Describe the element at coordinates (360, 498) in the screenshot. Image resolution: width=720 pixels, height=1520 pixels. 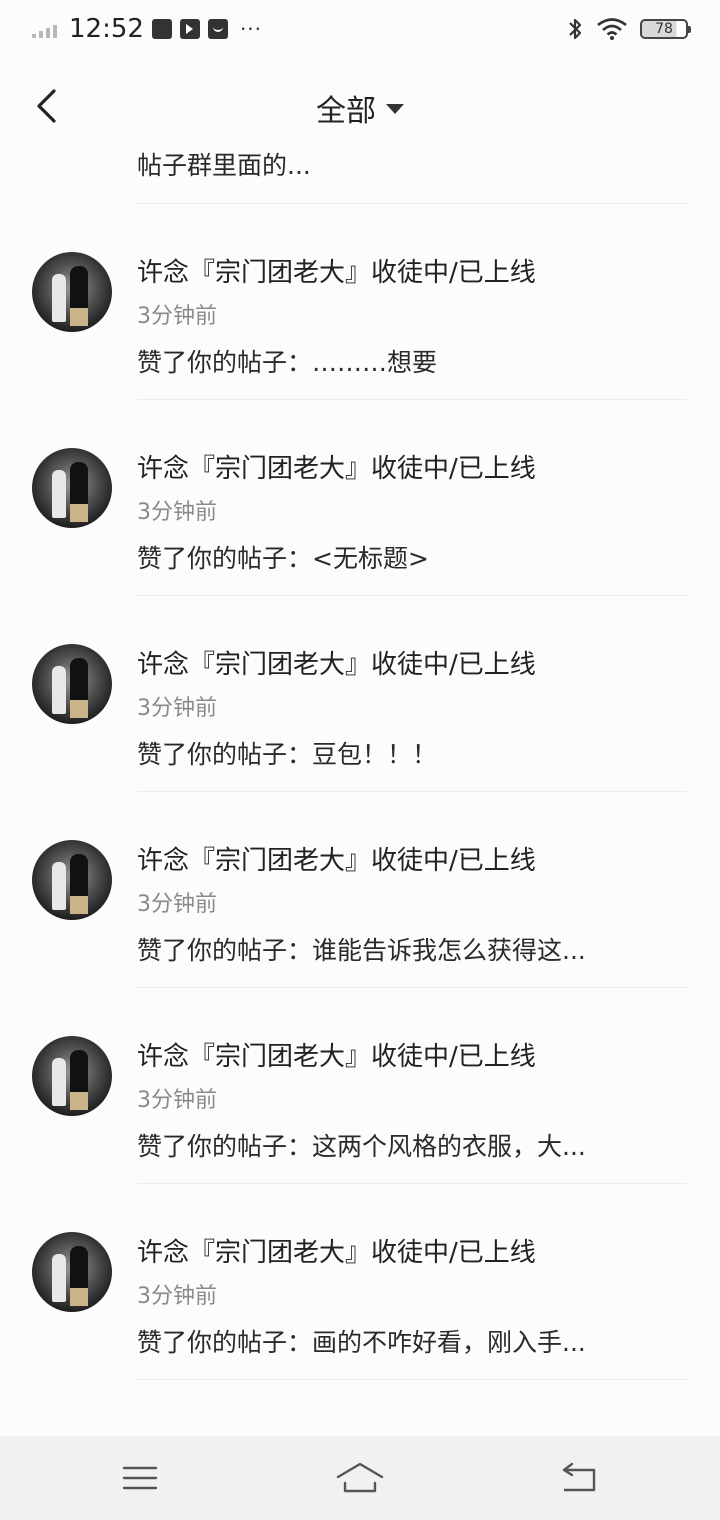
I see `list-item: 许念『宗门团老大』收徒中/已上线 3分钟前 赞了你的帖子：<无标题>` at that location.